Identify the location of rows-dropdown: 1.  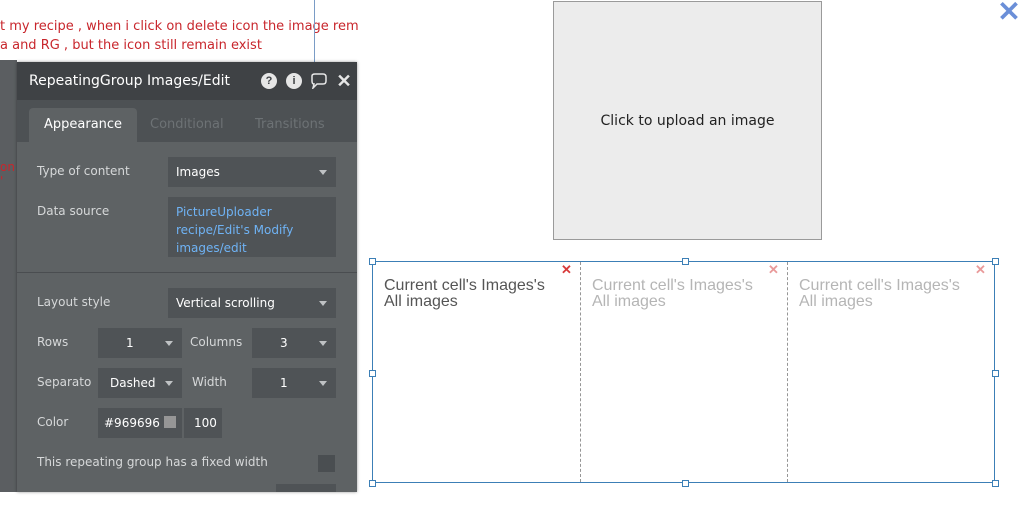
(140, 343).